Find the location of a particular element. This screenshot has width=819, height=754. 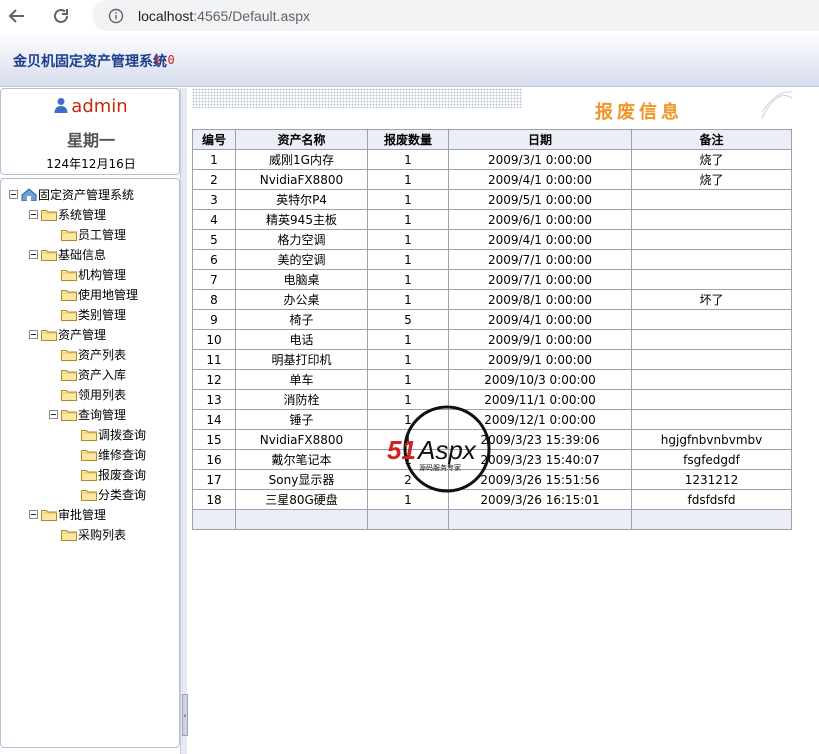

tree-item-10: 领用列表 is located at coordinates (93, 394).